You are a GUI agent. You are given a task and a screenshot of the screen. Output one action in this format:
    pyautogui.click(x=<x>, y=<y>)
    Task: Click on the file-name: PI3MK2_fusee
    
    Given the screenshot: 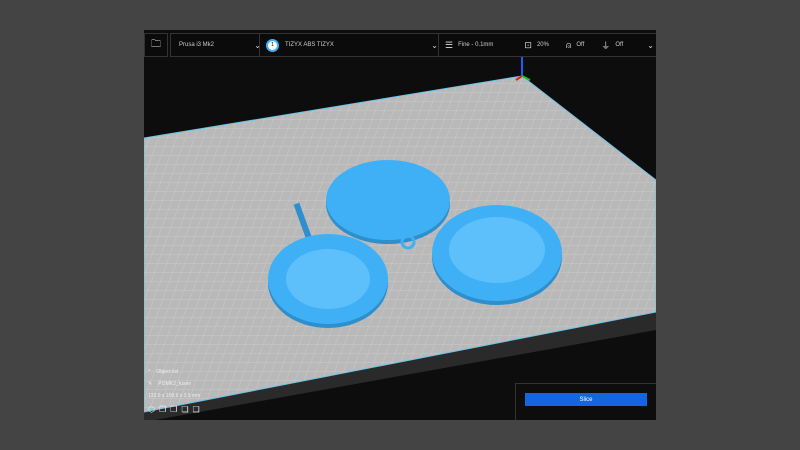 What is the action you would take?
    pyautogui.click(x=175, y=384)
    